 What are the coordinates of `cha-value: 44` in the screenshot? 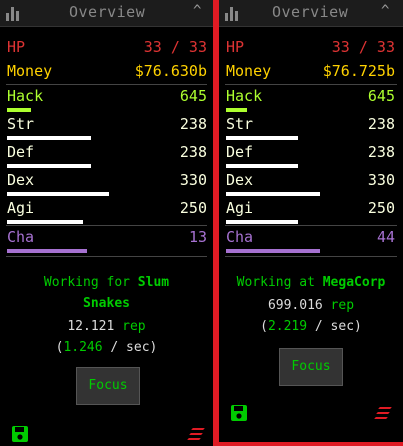 It's located at (385, 237).